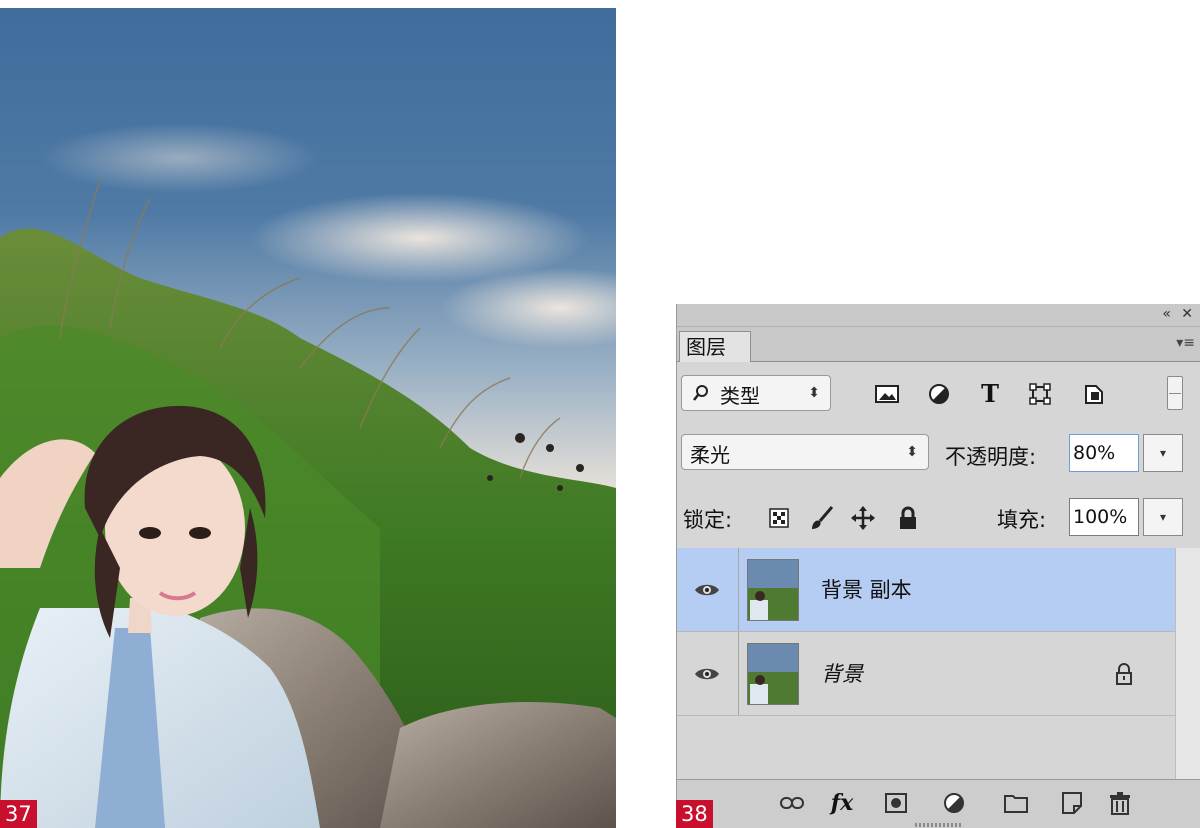 The image size is (1200, 828). I want to click on close-icon: ✕, so click(1187, 314).